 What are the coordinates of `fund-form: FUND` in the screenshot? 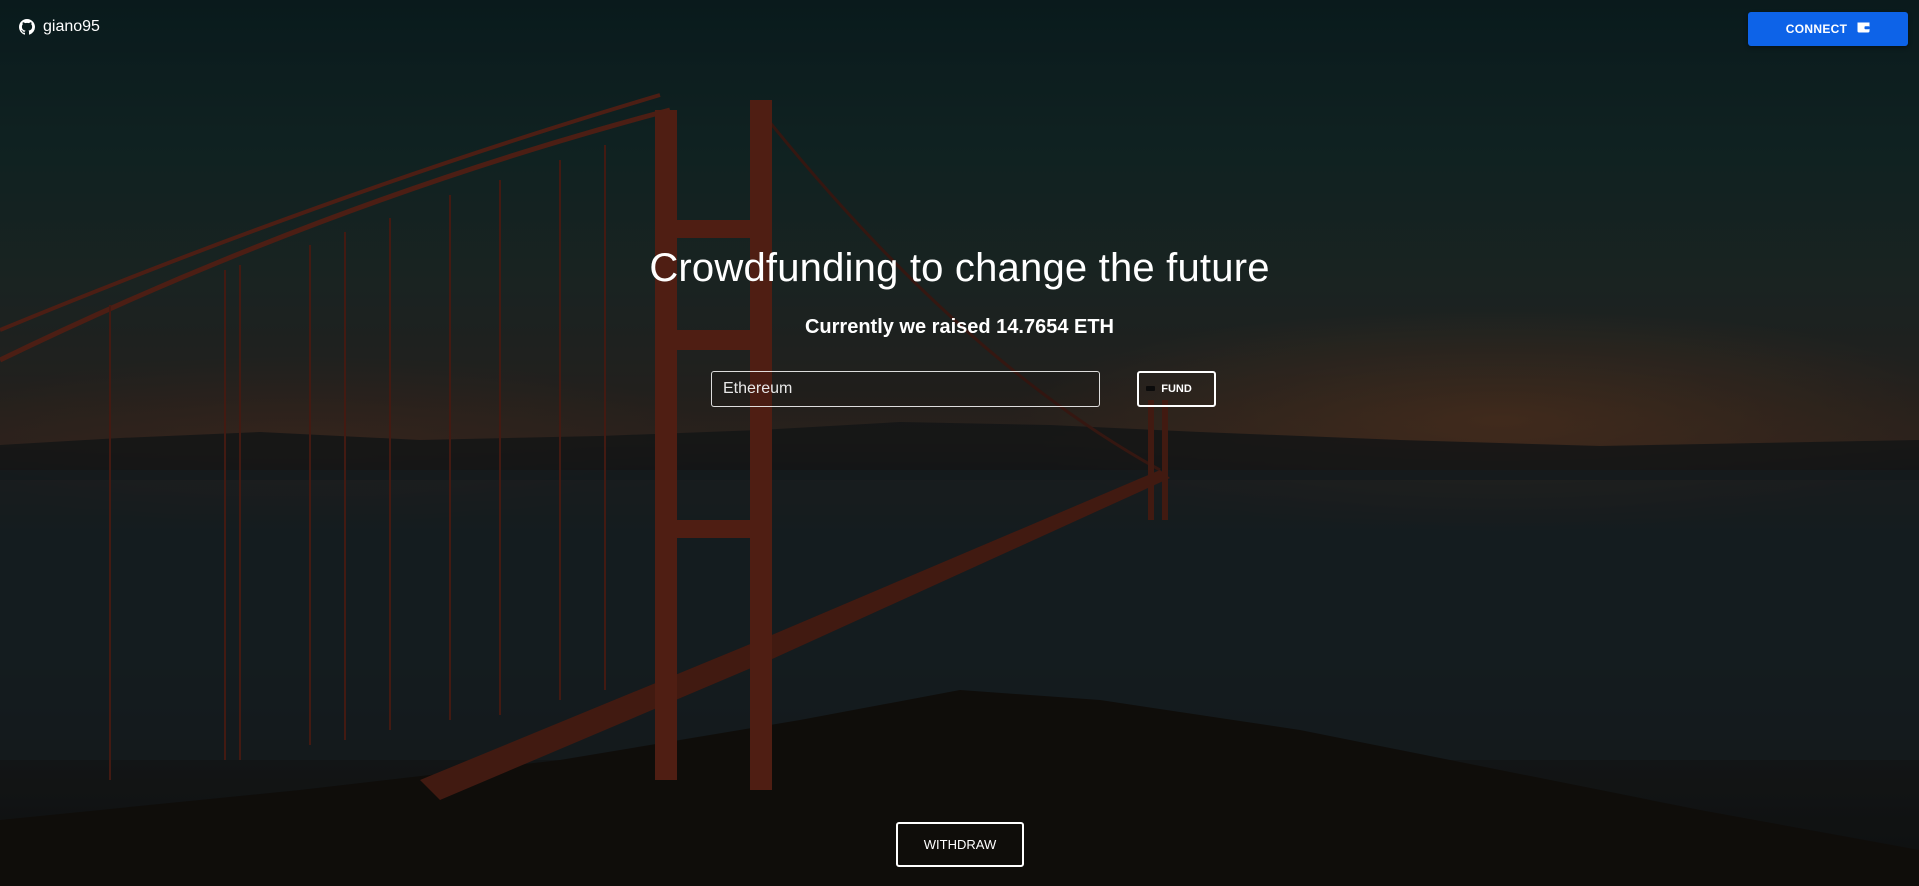 It's located at (963, 389).